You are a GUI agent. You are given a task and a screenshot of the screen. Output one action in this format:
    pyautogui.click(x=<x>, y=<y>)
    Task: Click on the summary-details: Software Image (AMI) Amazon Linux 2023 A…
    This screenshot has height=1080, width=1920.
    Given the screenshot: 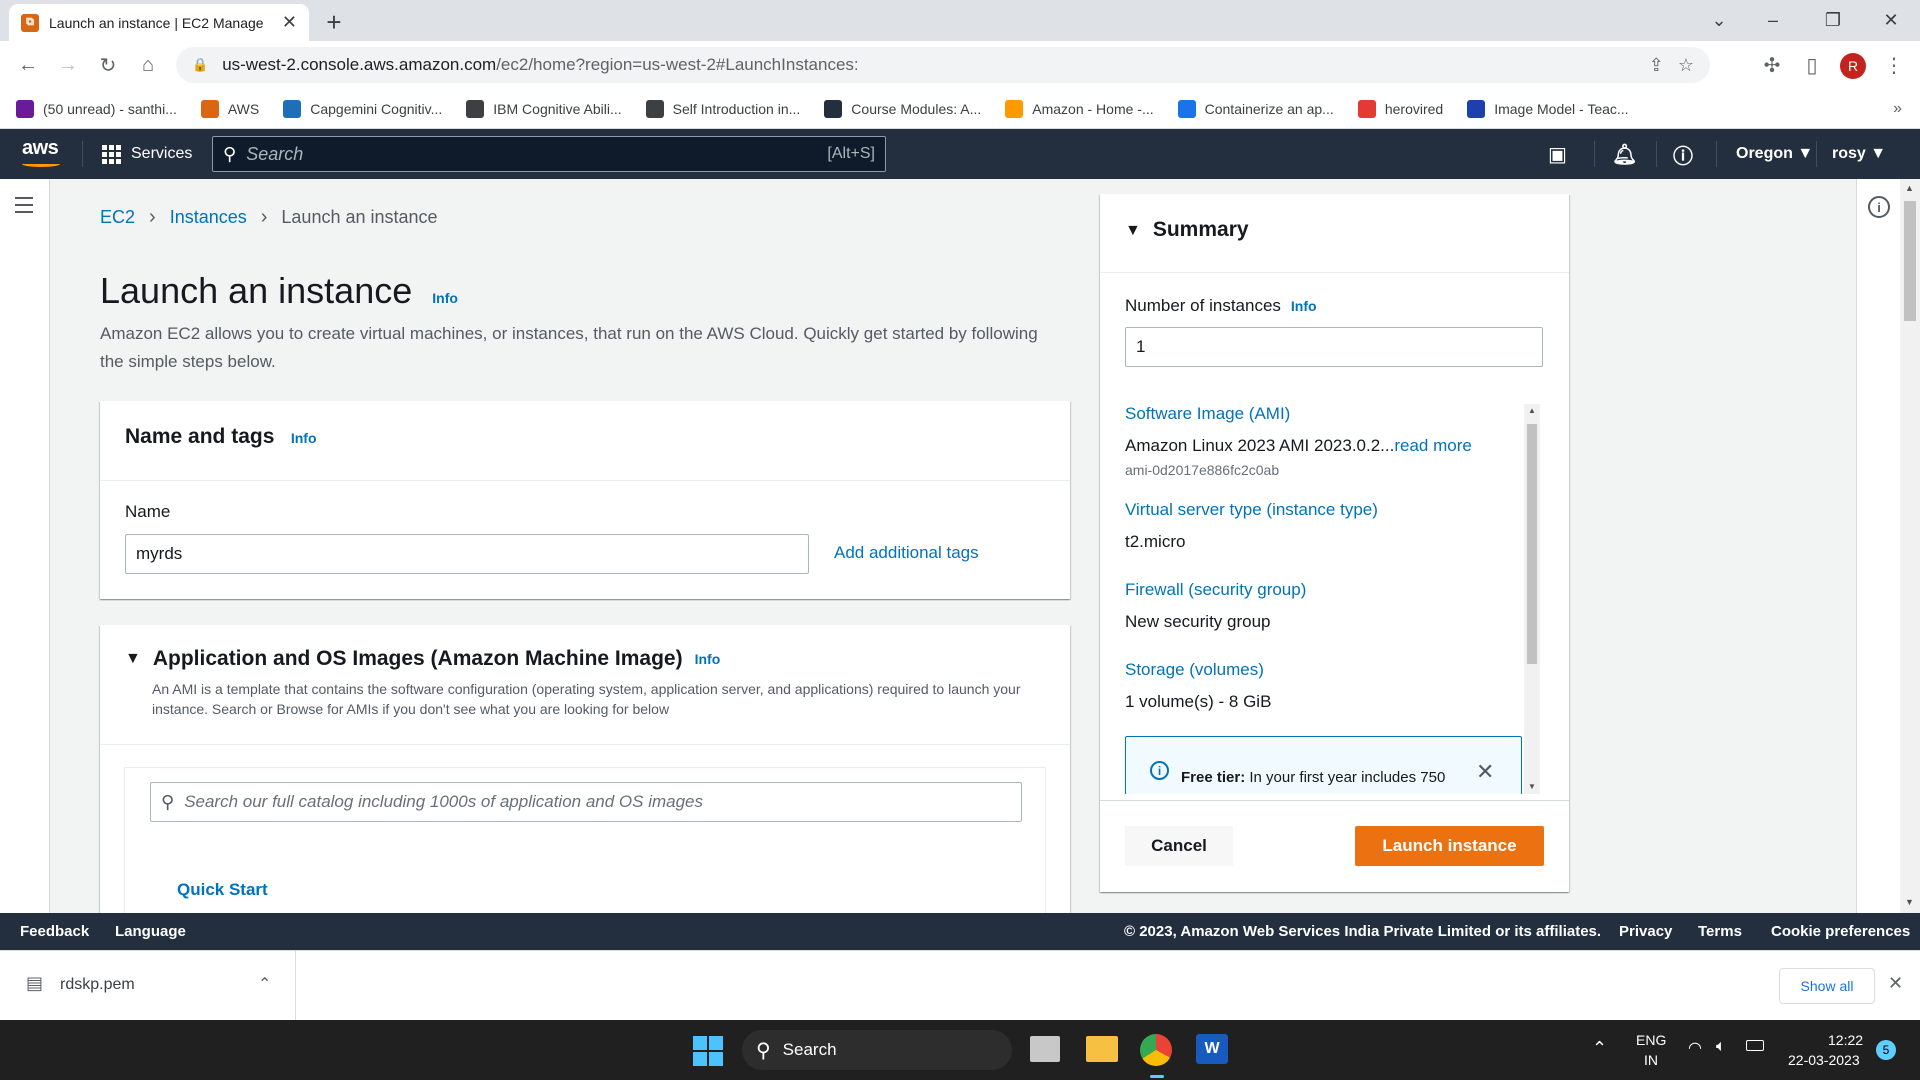 What is the action you would take?
    pyautogui.click(x=1324, y=599)
    